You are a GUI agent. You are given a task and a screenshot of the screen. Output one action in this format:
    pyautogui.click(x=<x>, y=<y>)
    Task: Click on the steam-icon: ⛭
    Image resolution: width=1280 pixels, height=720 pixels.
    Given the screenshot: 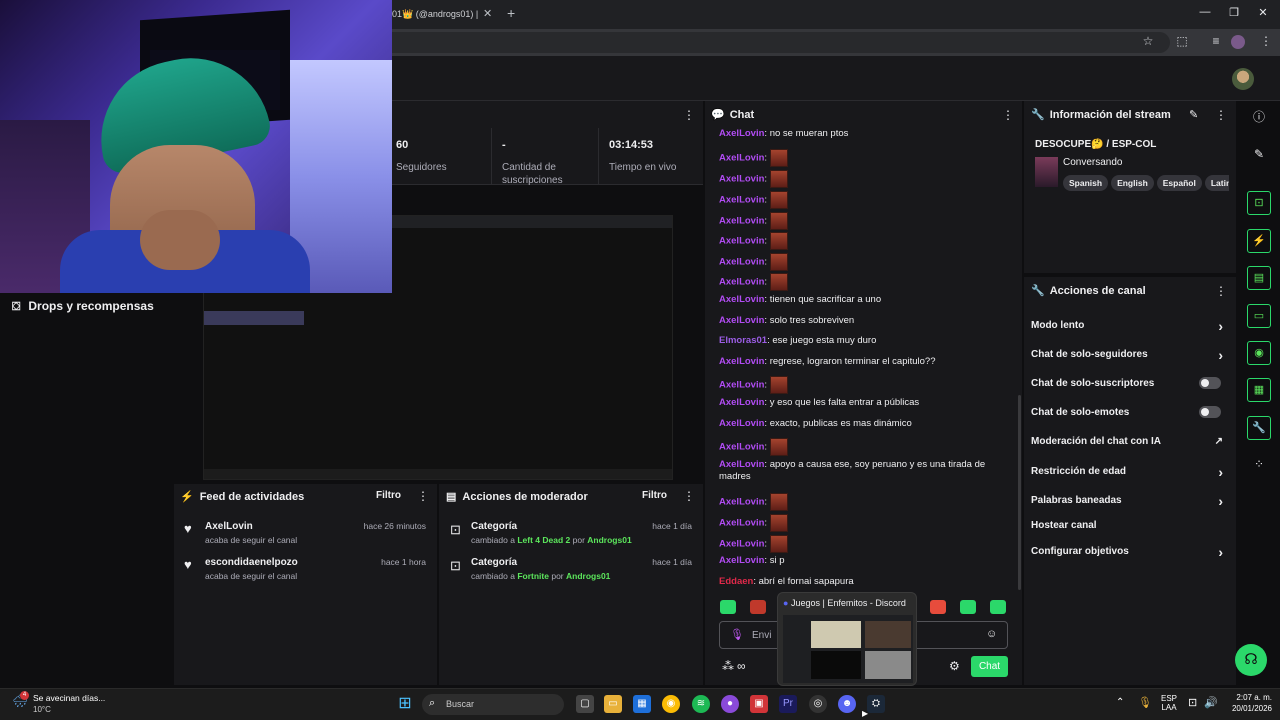 What is the action you would take?
    pyautogui.click(x=876, y=704)
    